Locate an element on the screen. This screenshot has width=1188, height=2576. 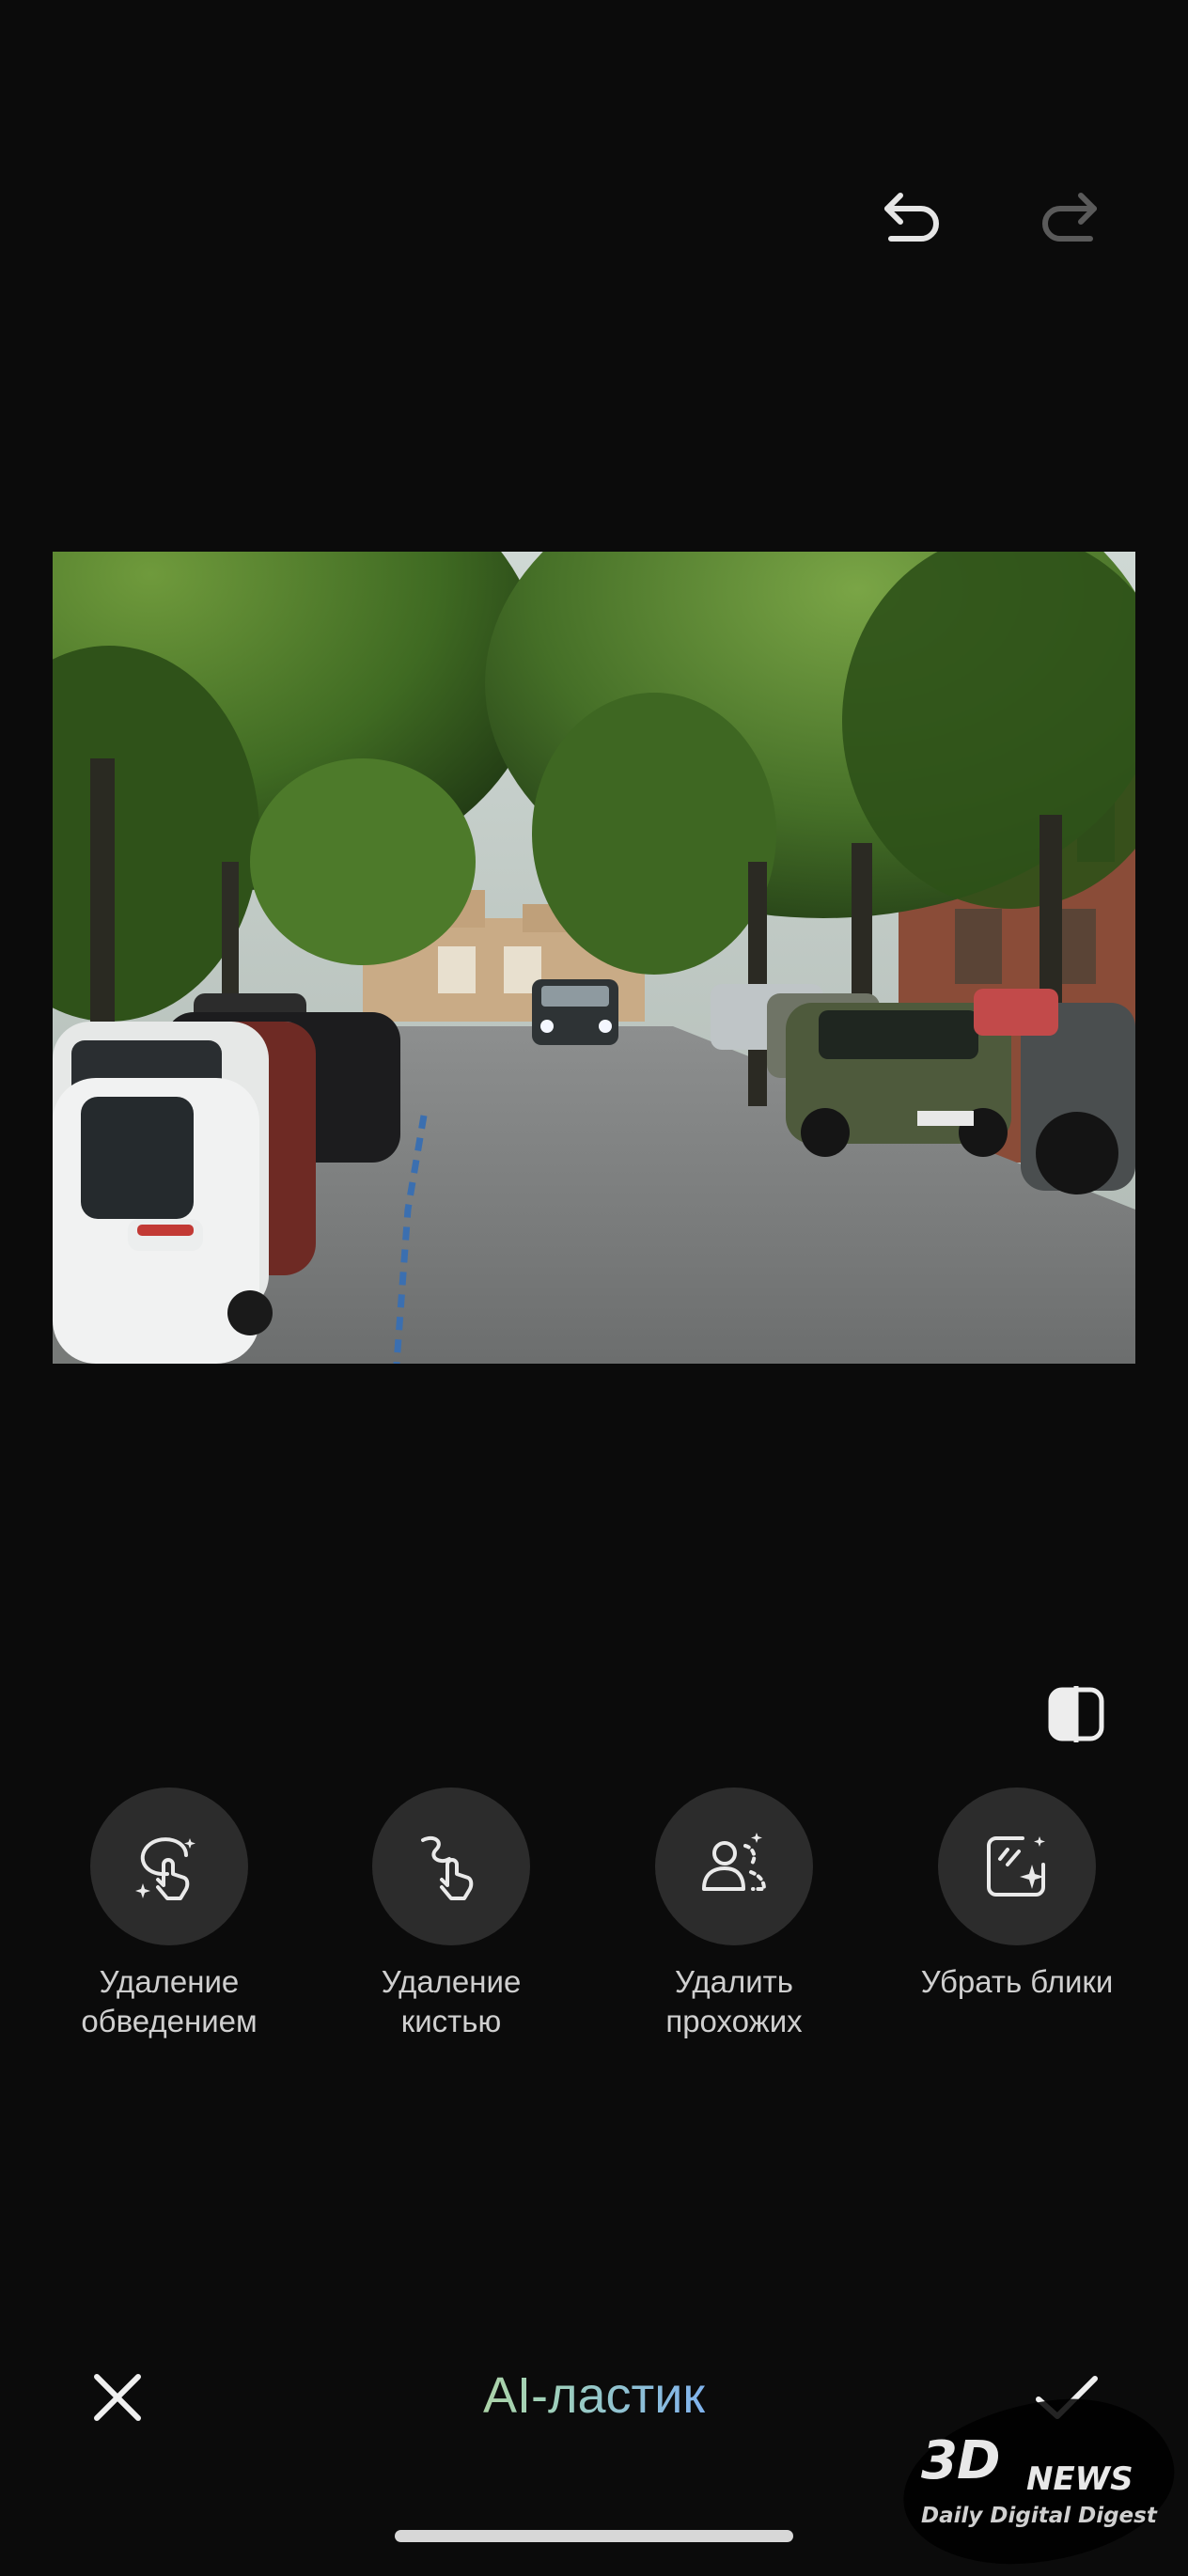
tool-remove-passersby-label: Удалить прохожих is located at coordinates (734, 2001).